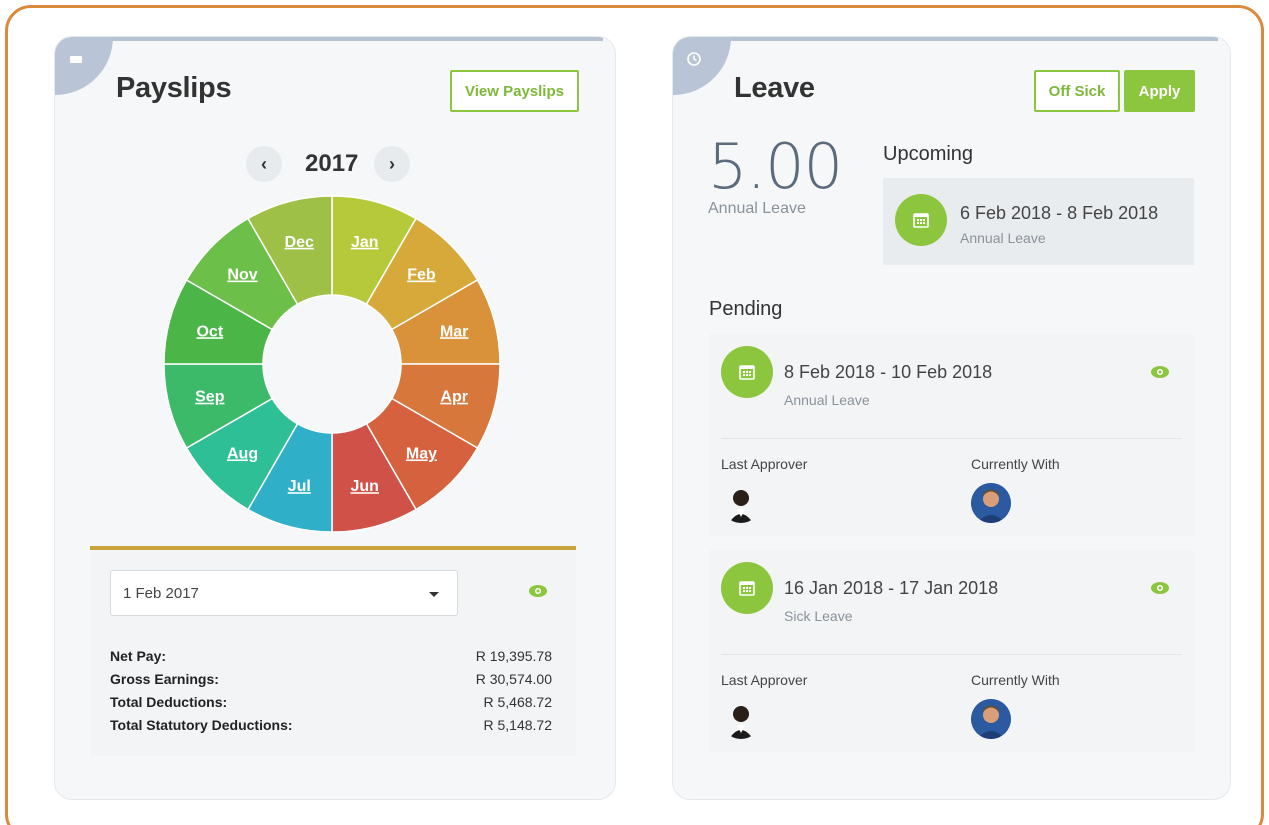 The image size is (1269, 825). I want to click on leave-date-range: 6 Feb 2018 - 8 Feb 2018, so click(1059, 213).